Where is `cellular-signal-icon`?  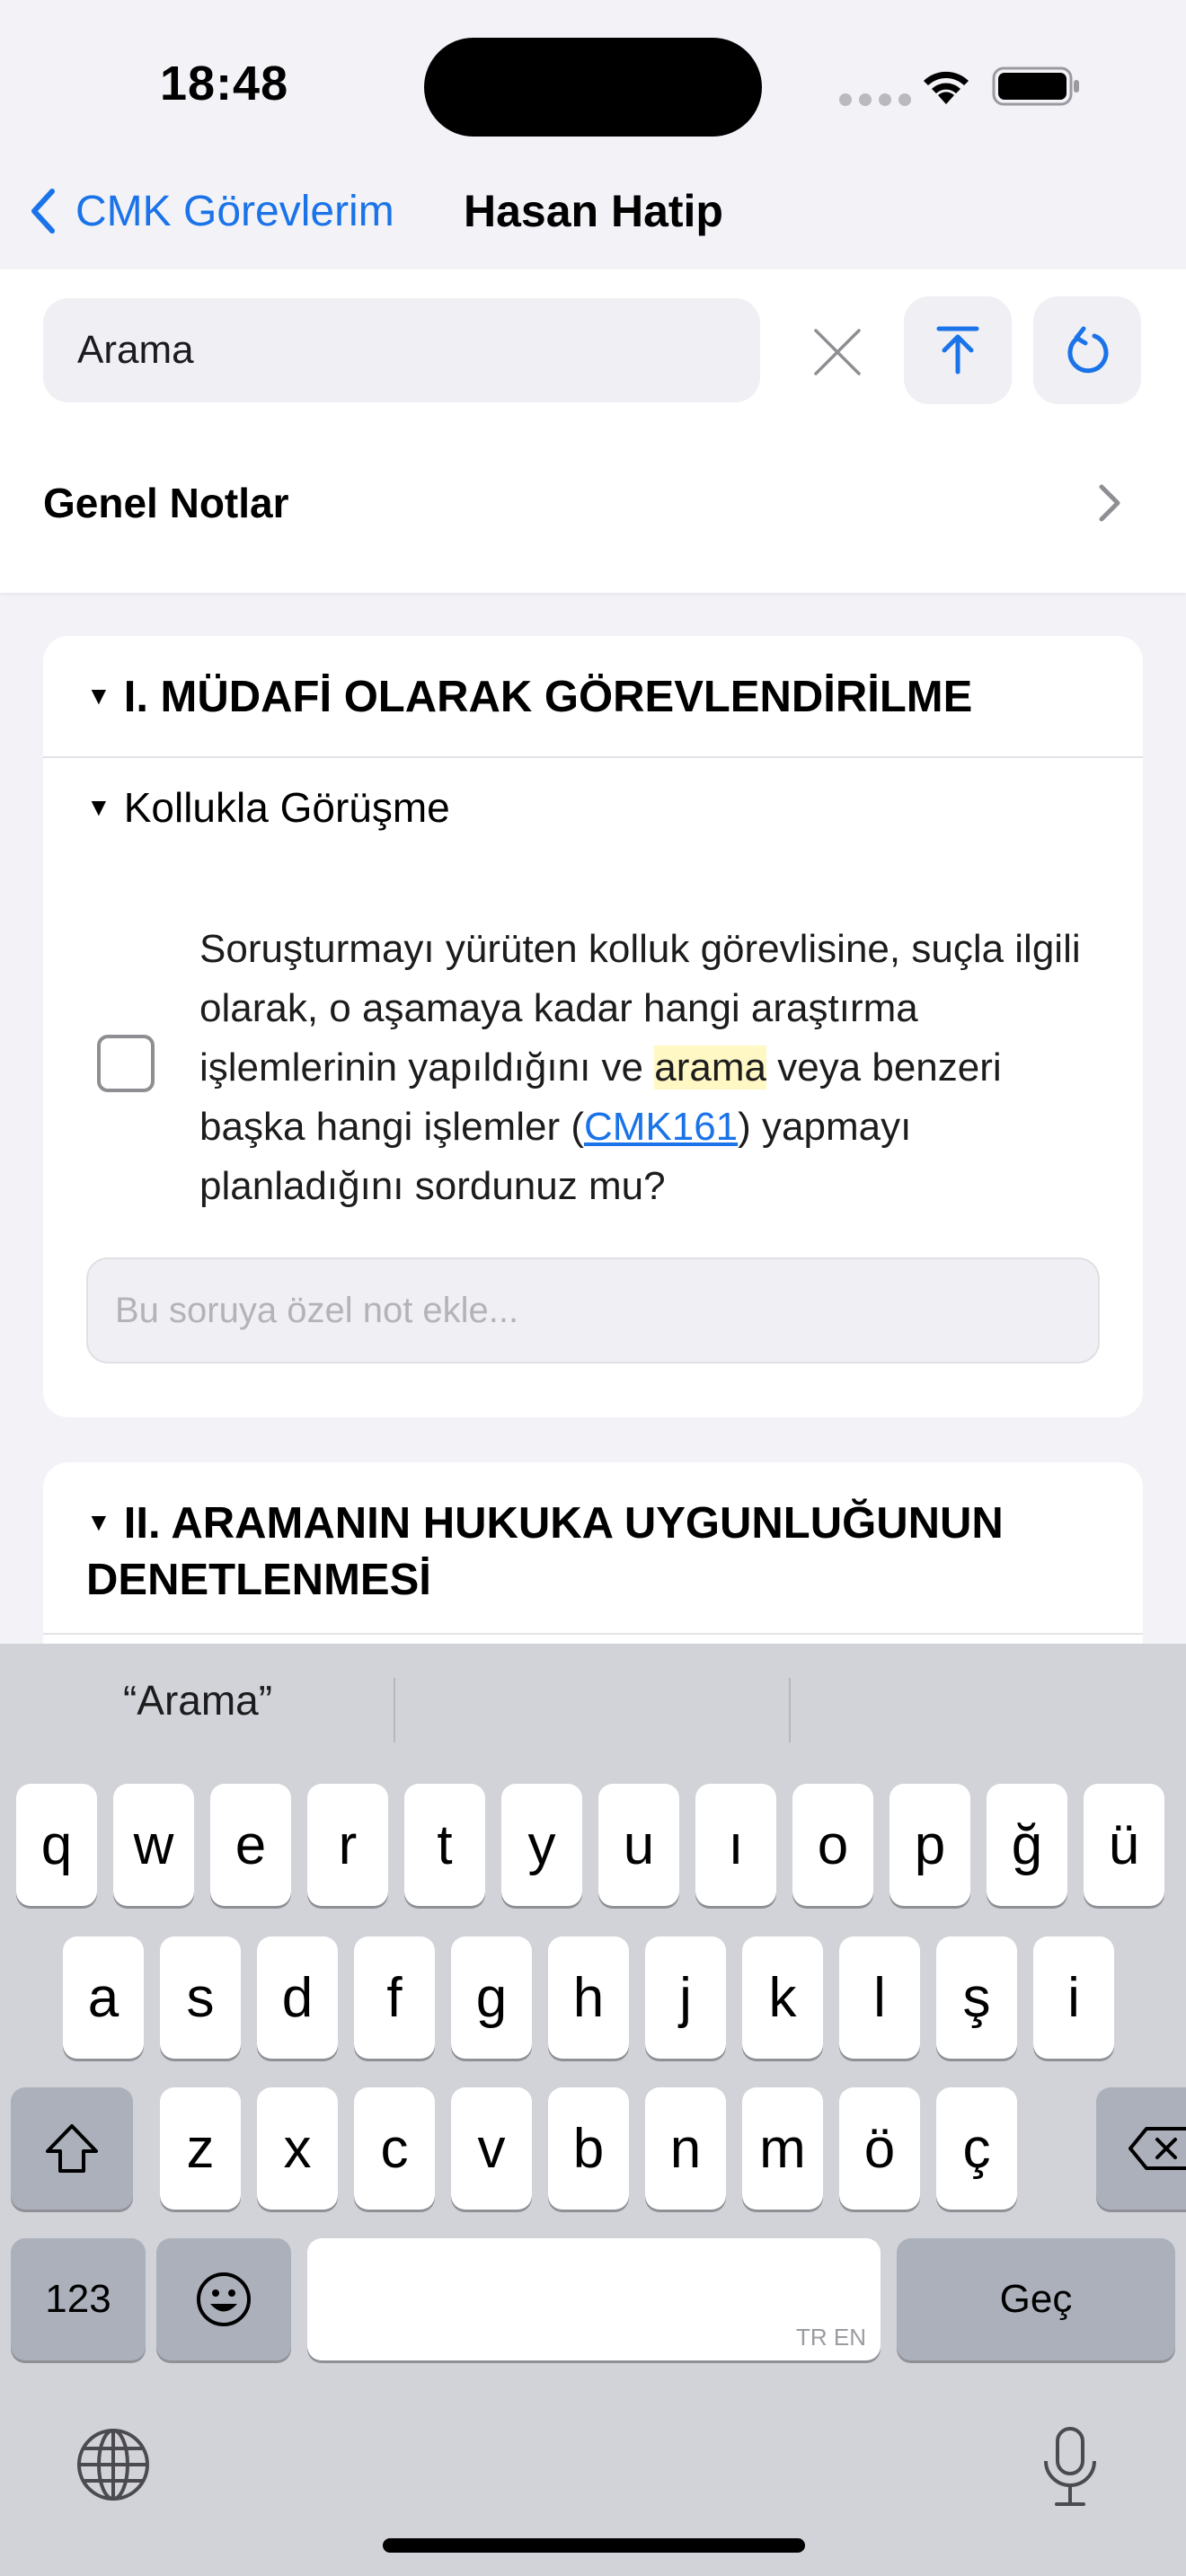 cellular-signal-icon is located at coordinates (878, 101).